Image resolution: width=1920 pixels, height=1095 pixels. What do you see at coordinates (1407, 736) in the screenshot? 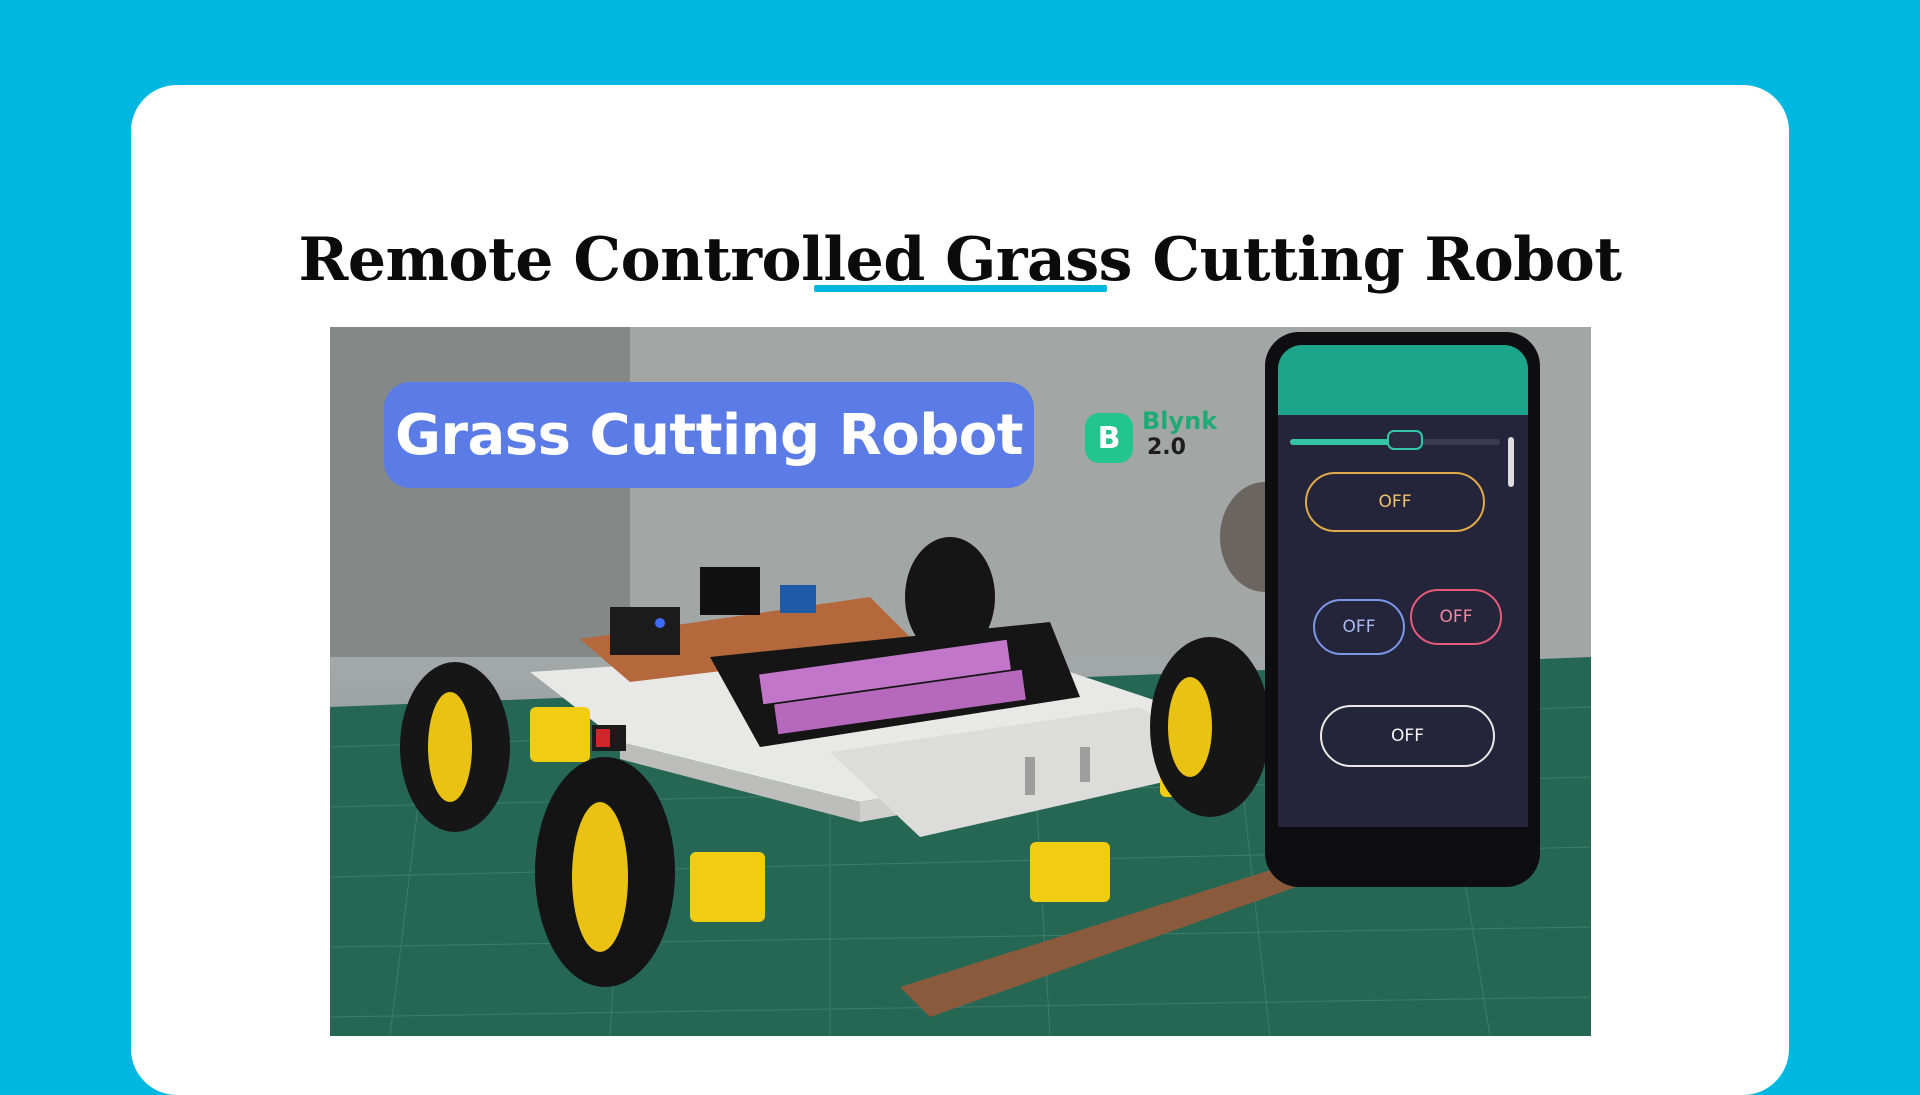
I see `phone-backward-button: OFF` at bounding box center [1407, 736].